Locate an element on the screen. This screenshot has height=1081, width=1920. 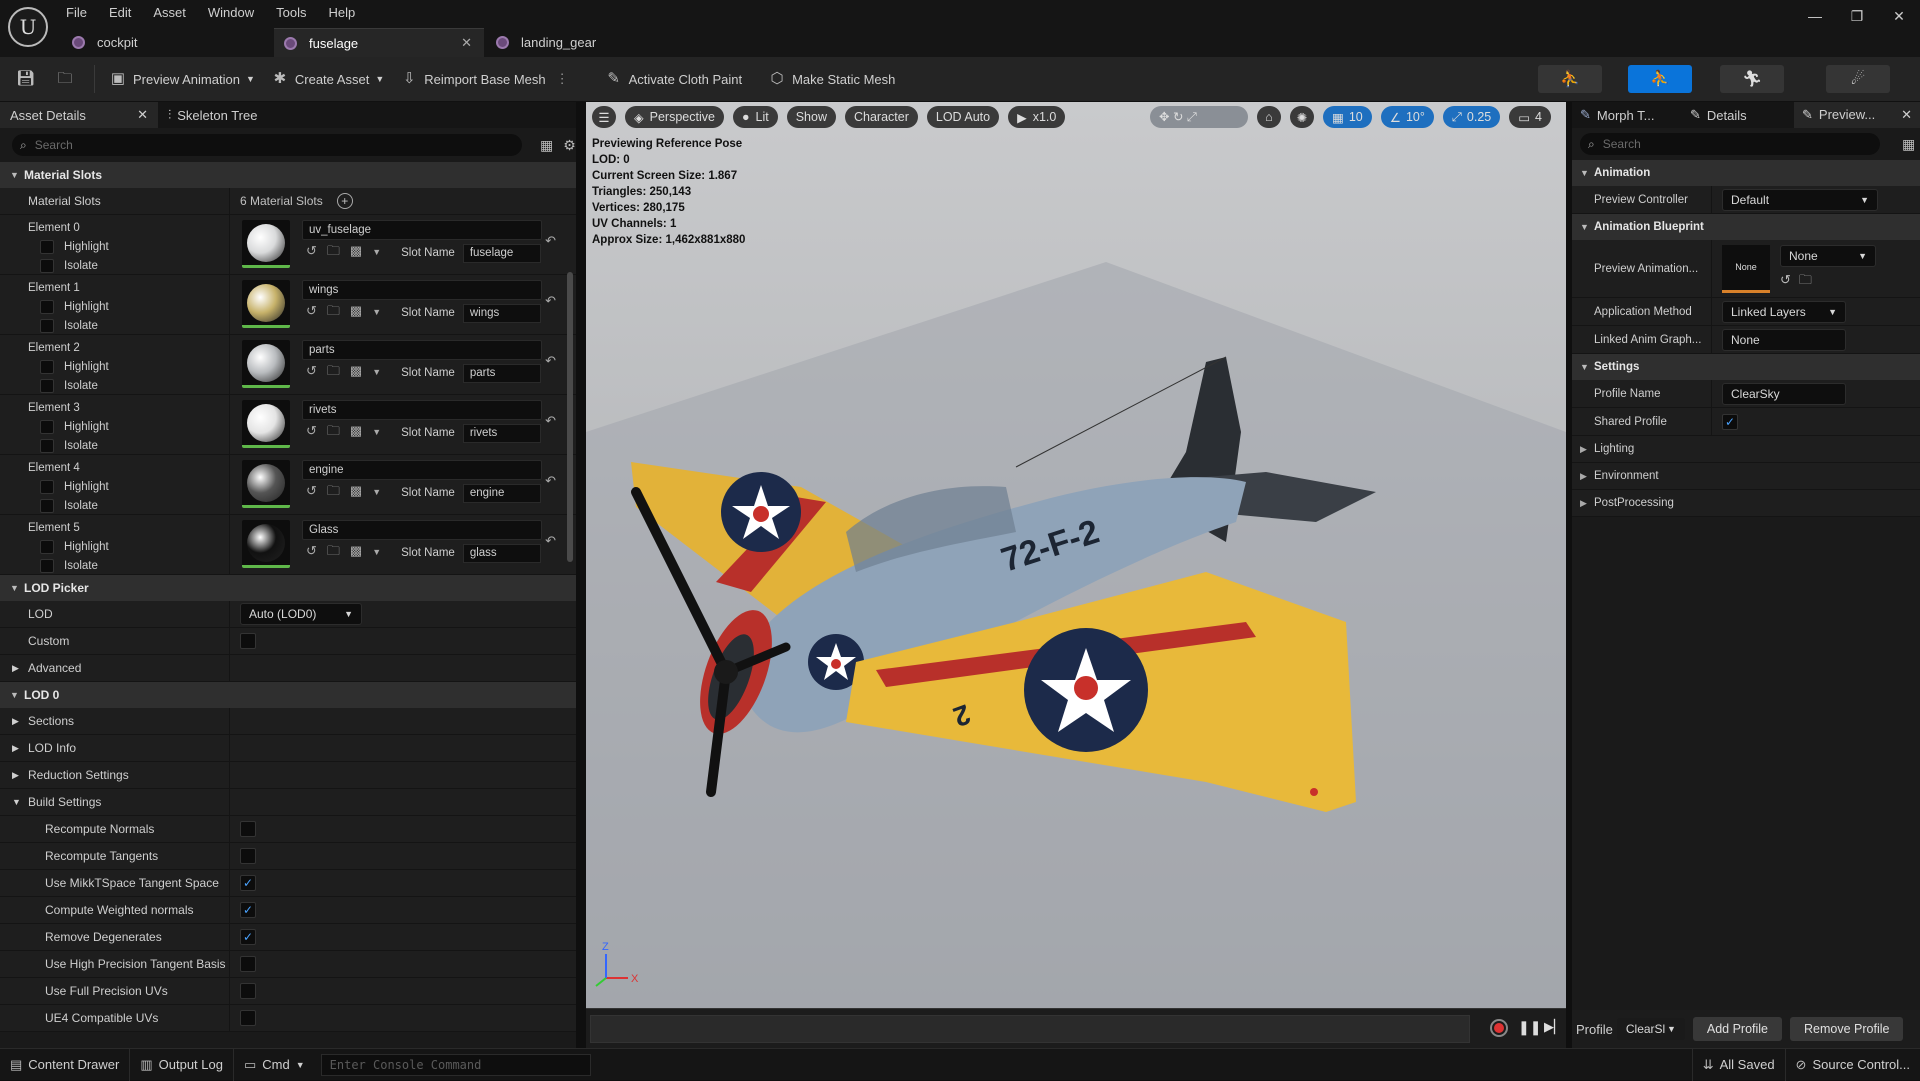
material-name-field: engine is located at coordinates (422, 470).